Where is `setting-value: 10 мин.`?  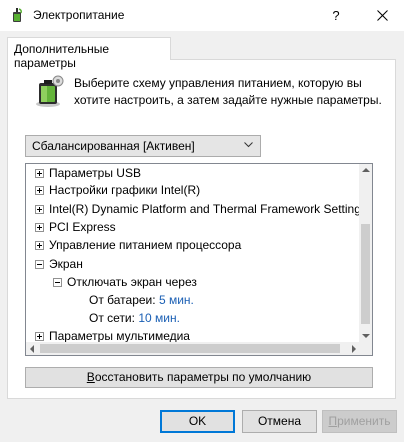 setting-value: 10 мин. is located at coordinates (159, 318).